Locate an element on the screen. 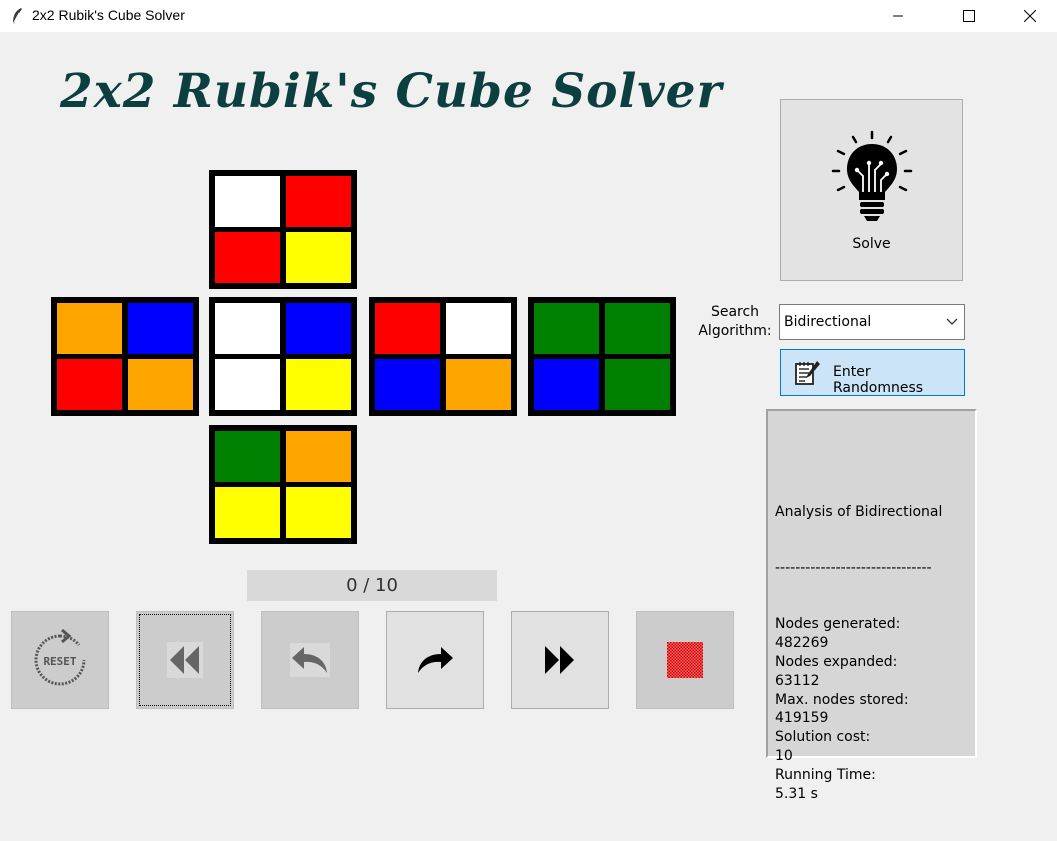  cube-face-left is located at coordinates (125, 356).